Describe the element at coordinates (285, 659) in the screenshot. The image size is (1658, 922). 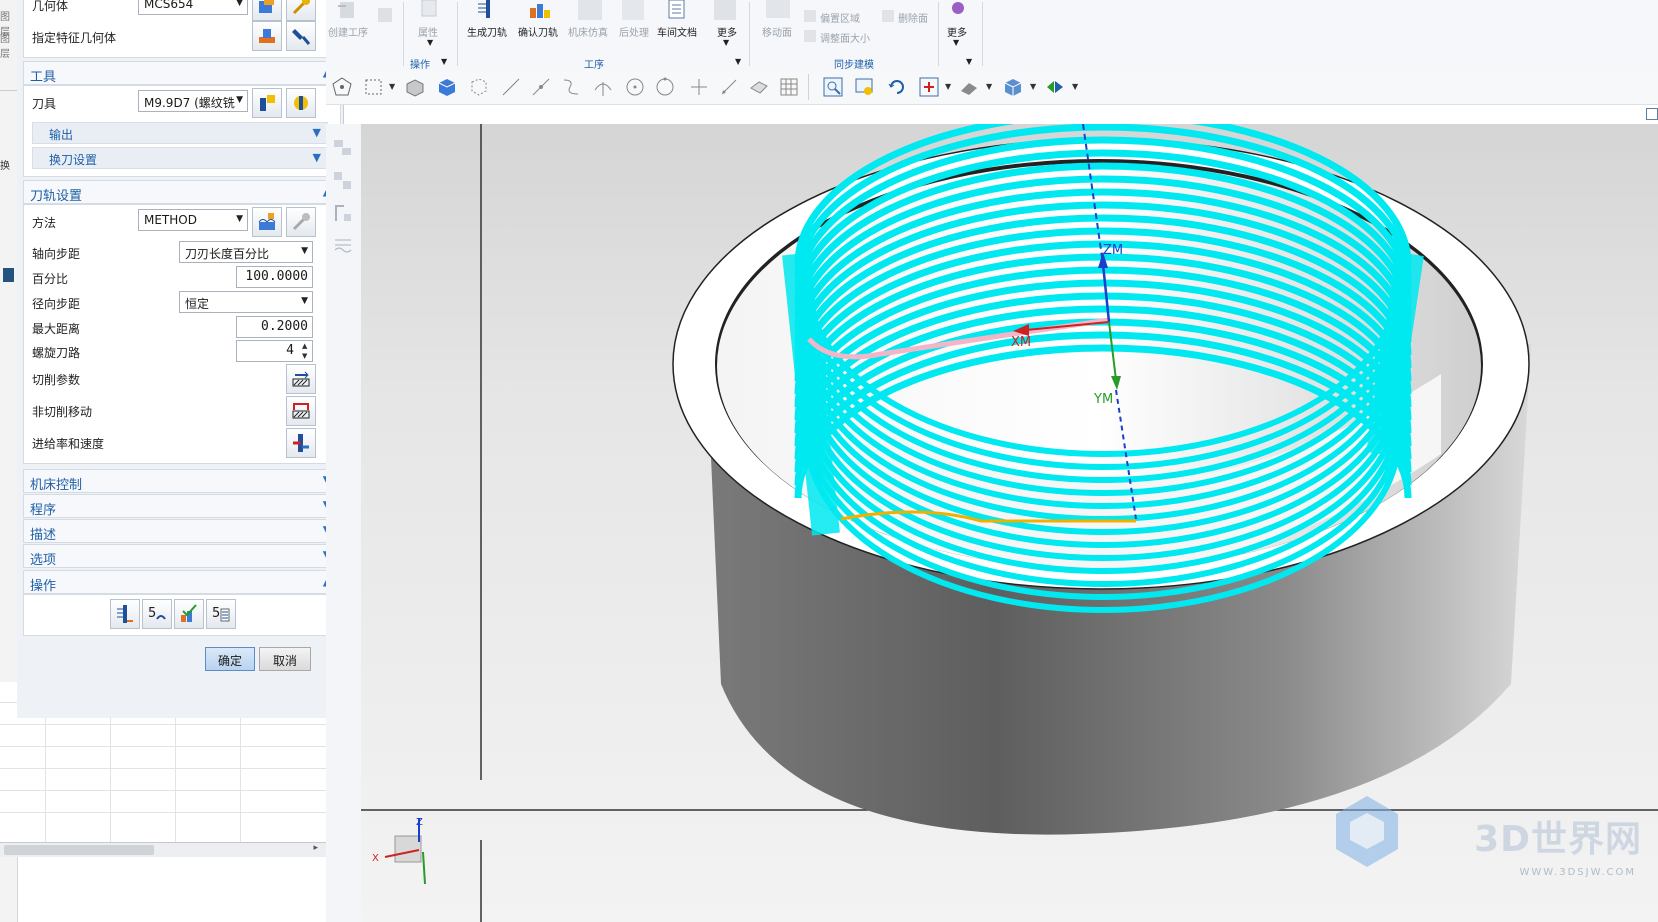
I see `cancel-button: 取消` at that location.